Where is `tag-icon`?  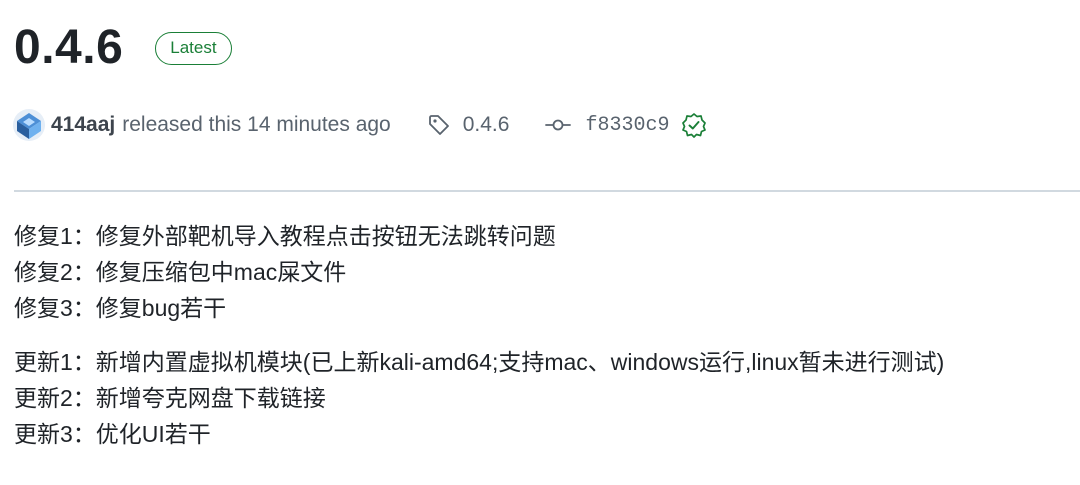 tag-icon is located at coordinates (438, 125).